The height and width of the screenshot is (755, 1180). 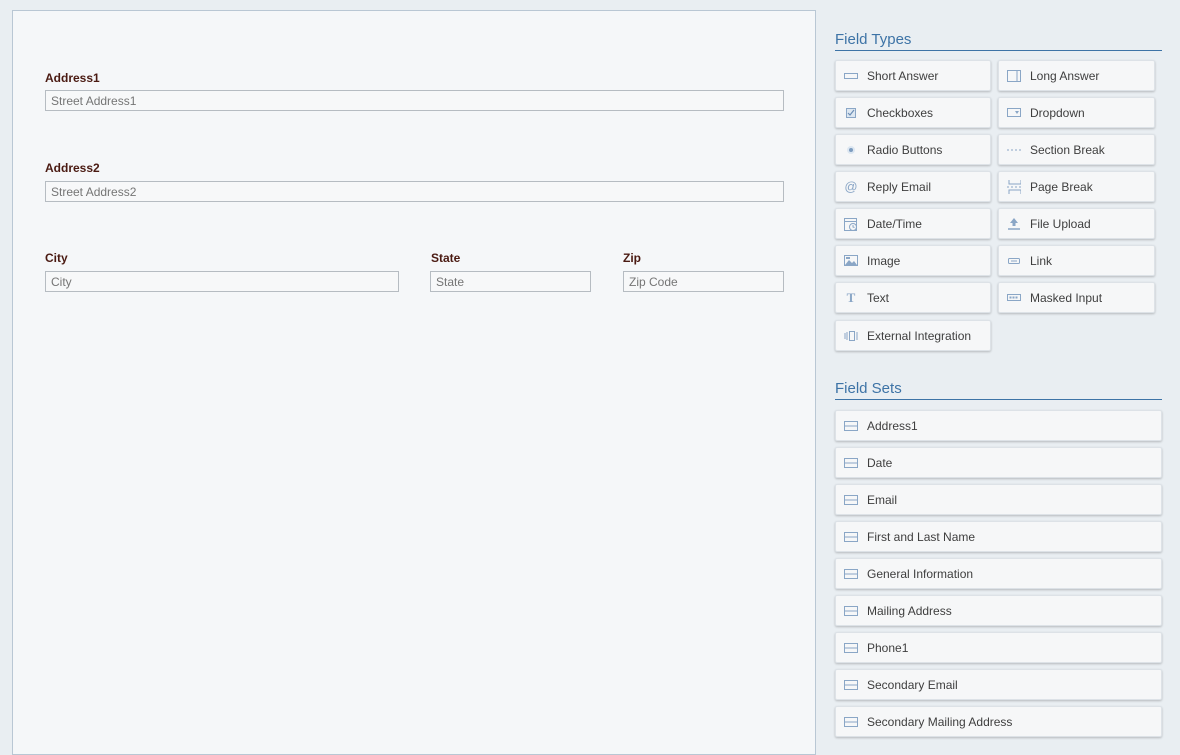 I want to click on section-break-icon, so click(x=1014, y=150).